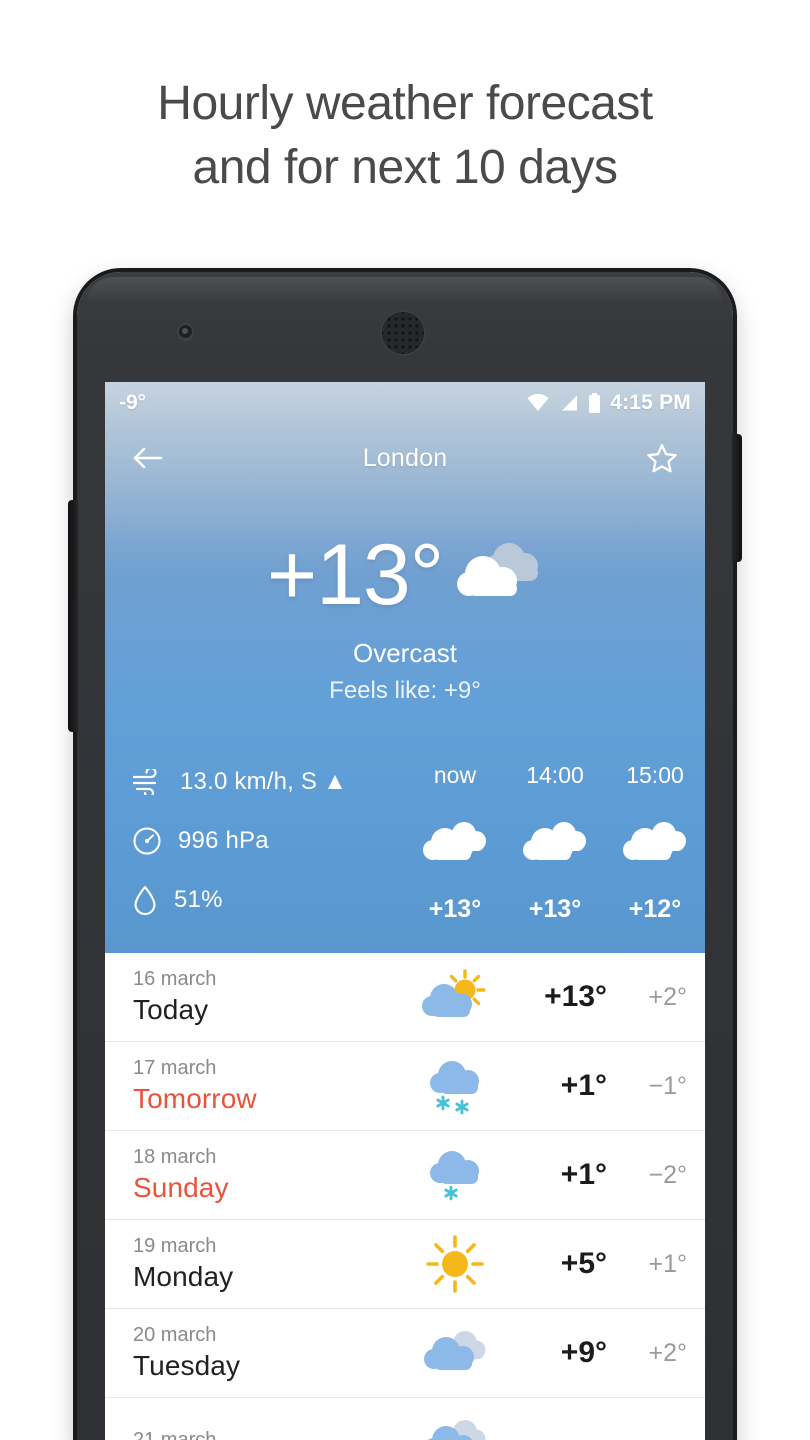 Image resolution: width=810 pixels, height=1440 pixels. Describe the element at coordinates (737, 498) in the screenshot. I see `power-button` at that location.